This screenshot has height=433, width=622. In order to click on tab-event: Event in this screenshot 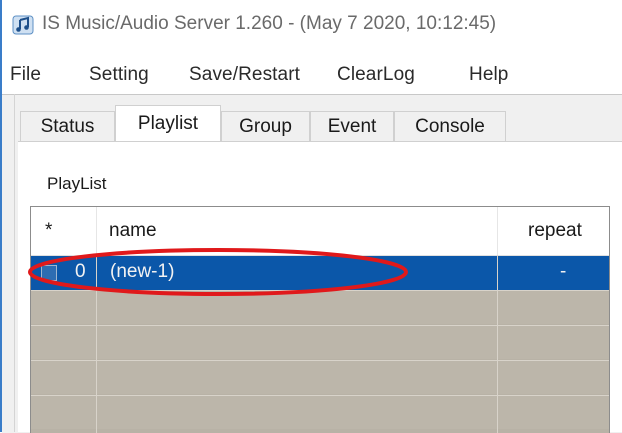, I will do `click(352, 126)`.